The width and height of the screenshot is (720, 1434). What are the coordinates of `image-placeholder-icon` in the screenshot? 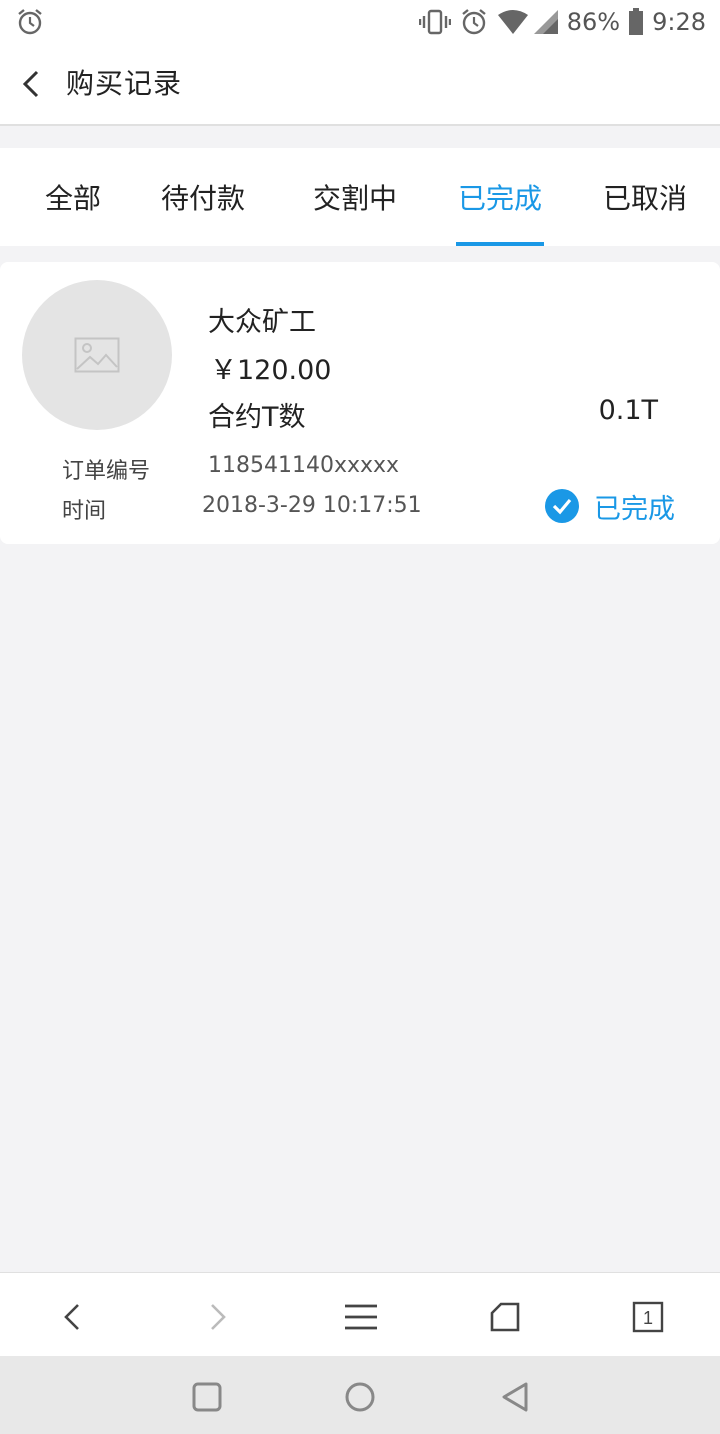 It's located at (97, 355).